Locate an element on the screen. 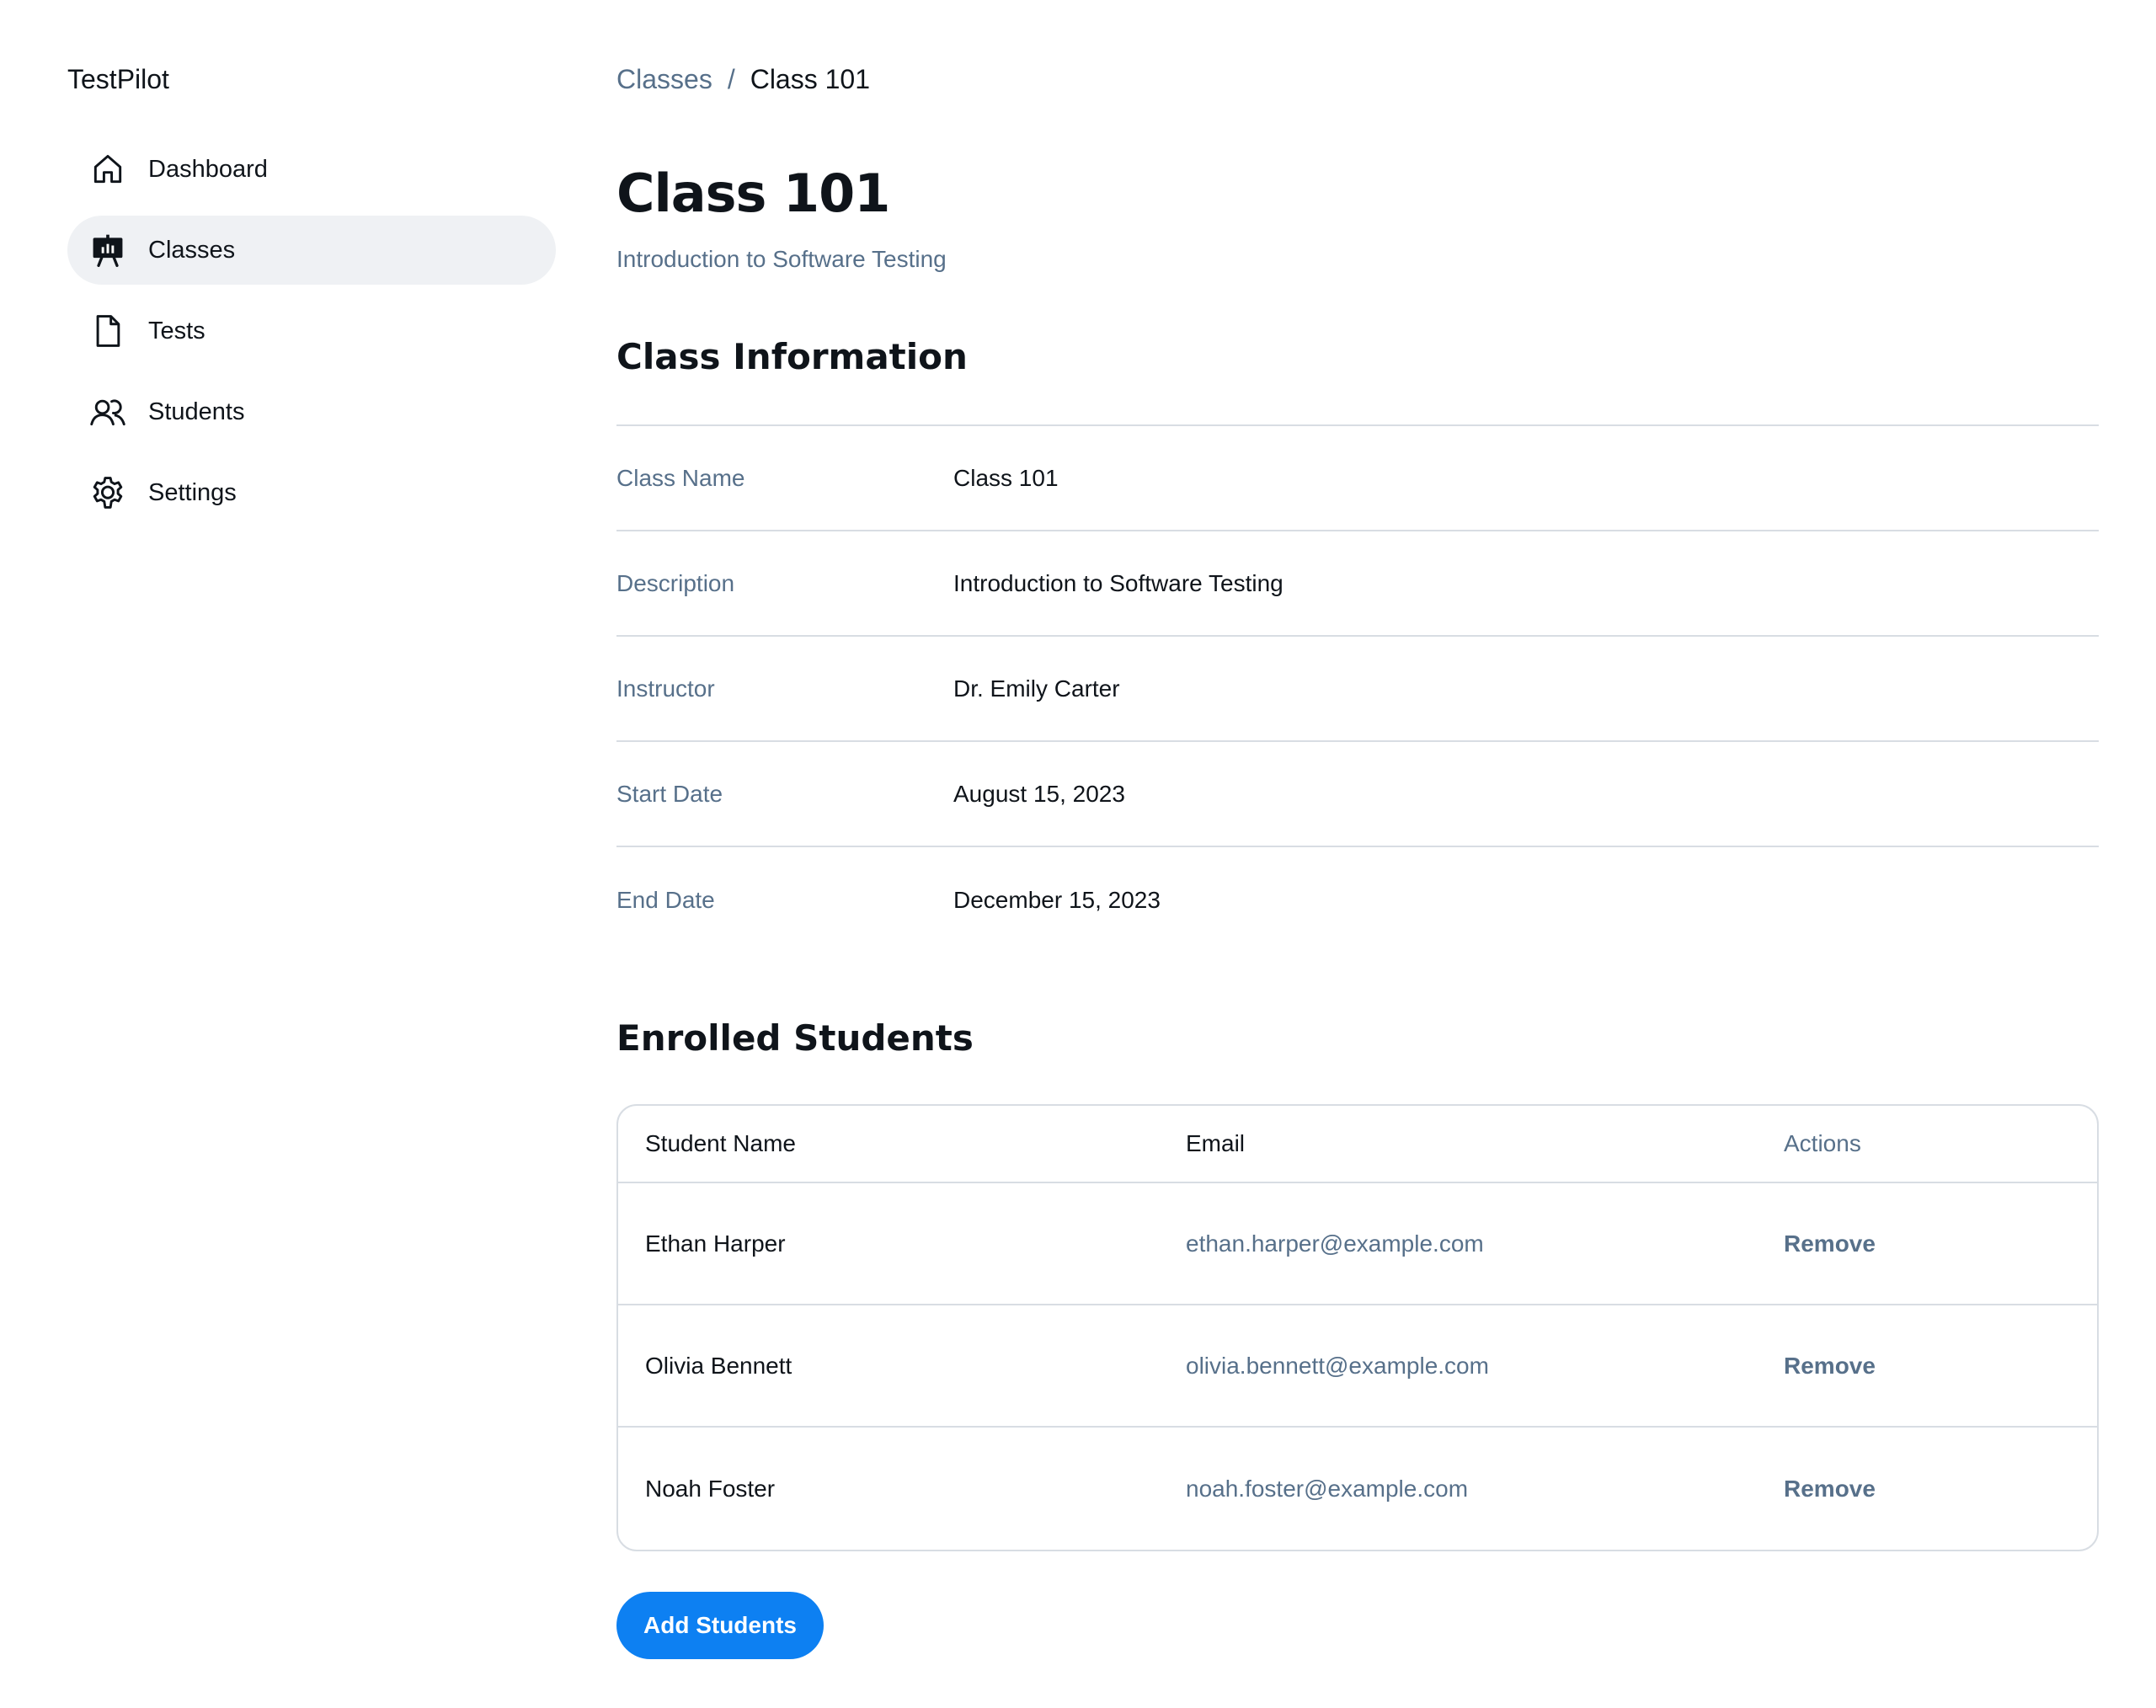 Image resolution: width=2156 pixels, height=1708 pixels. info-row-instructor: Instructor Dr. Emily Carter is located at coordinates (1357, 689).